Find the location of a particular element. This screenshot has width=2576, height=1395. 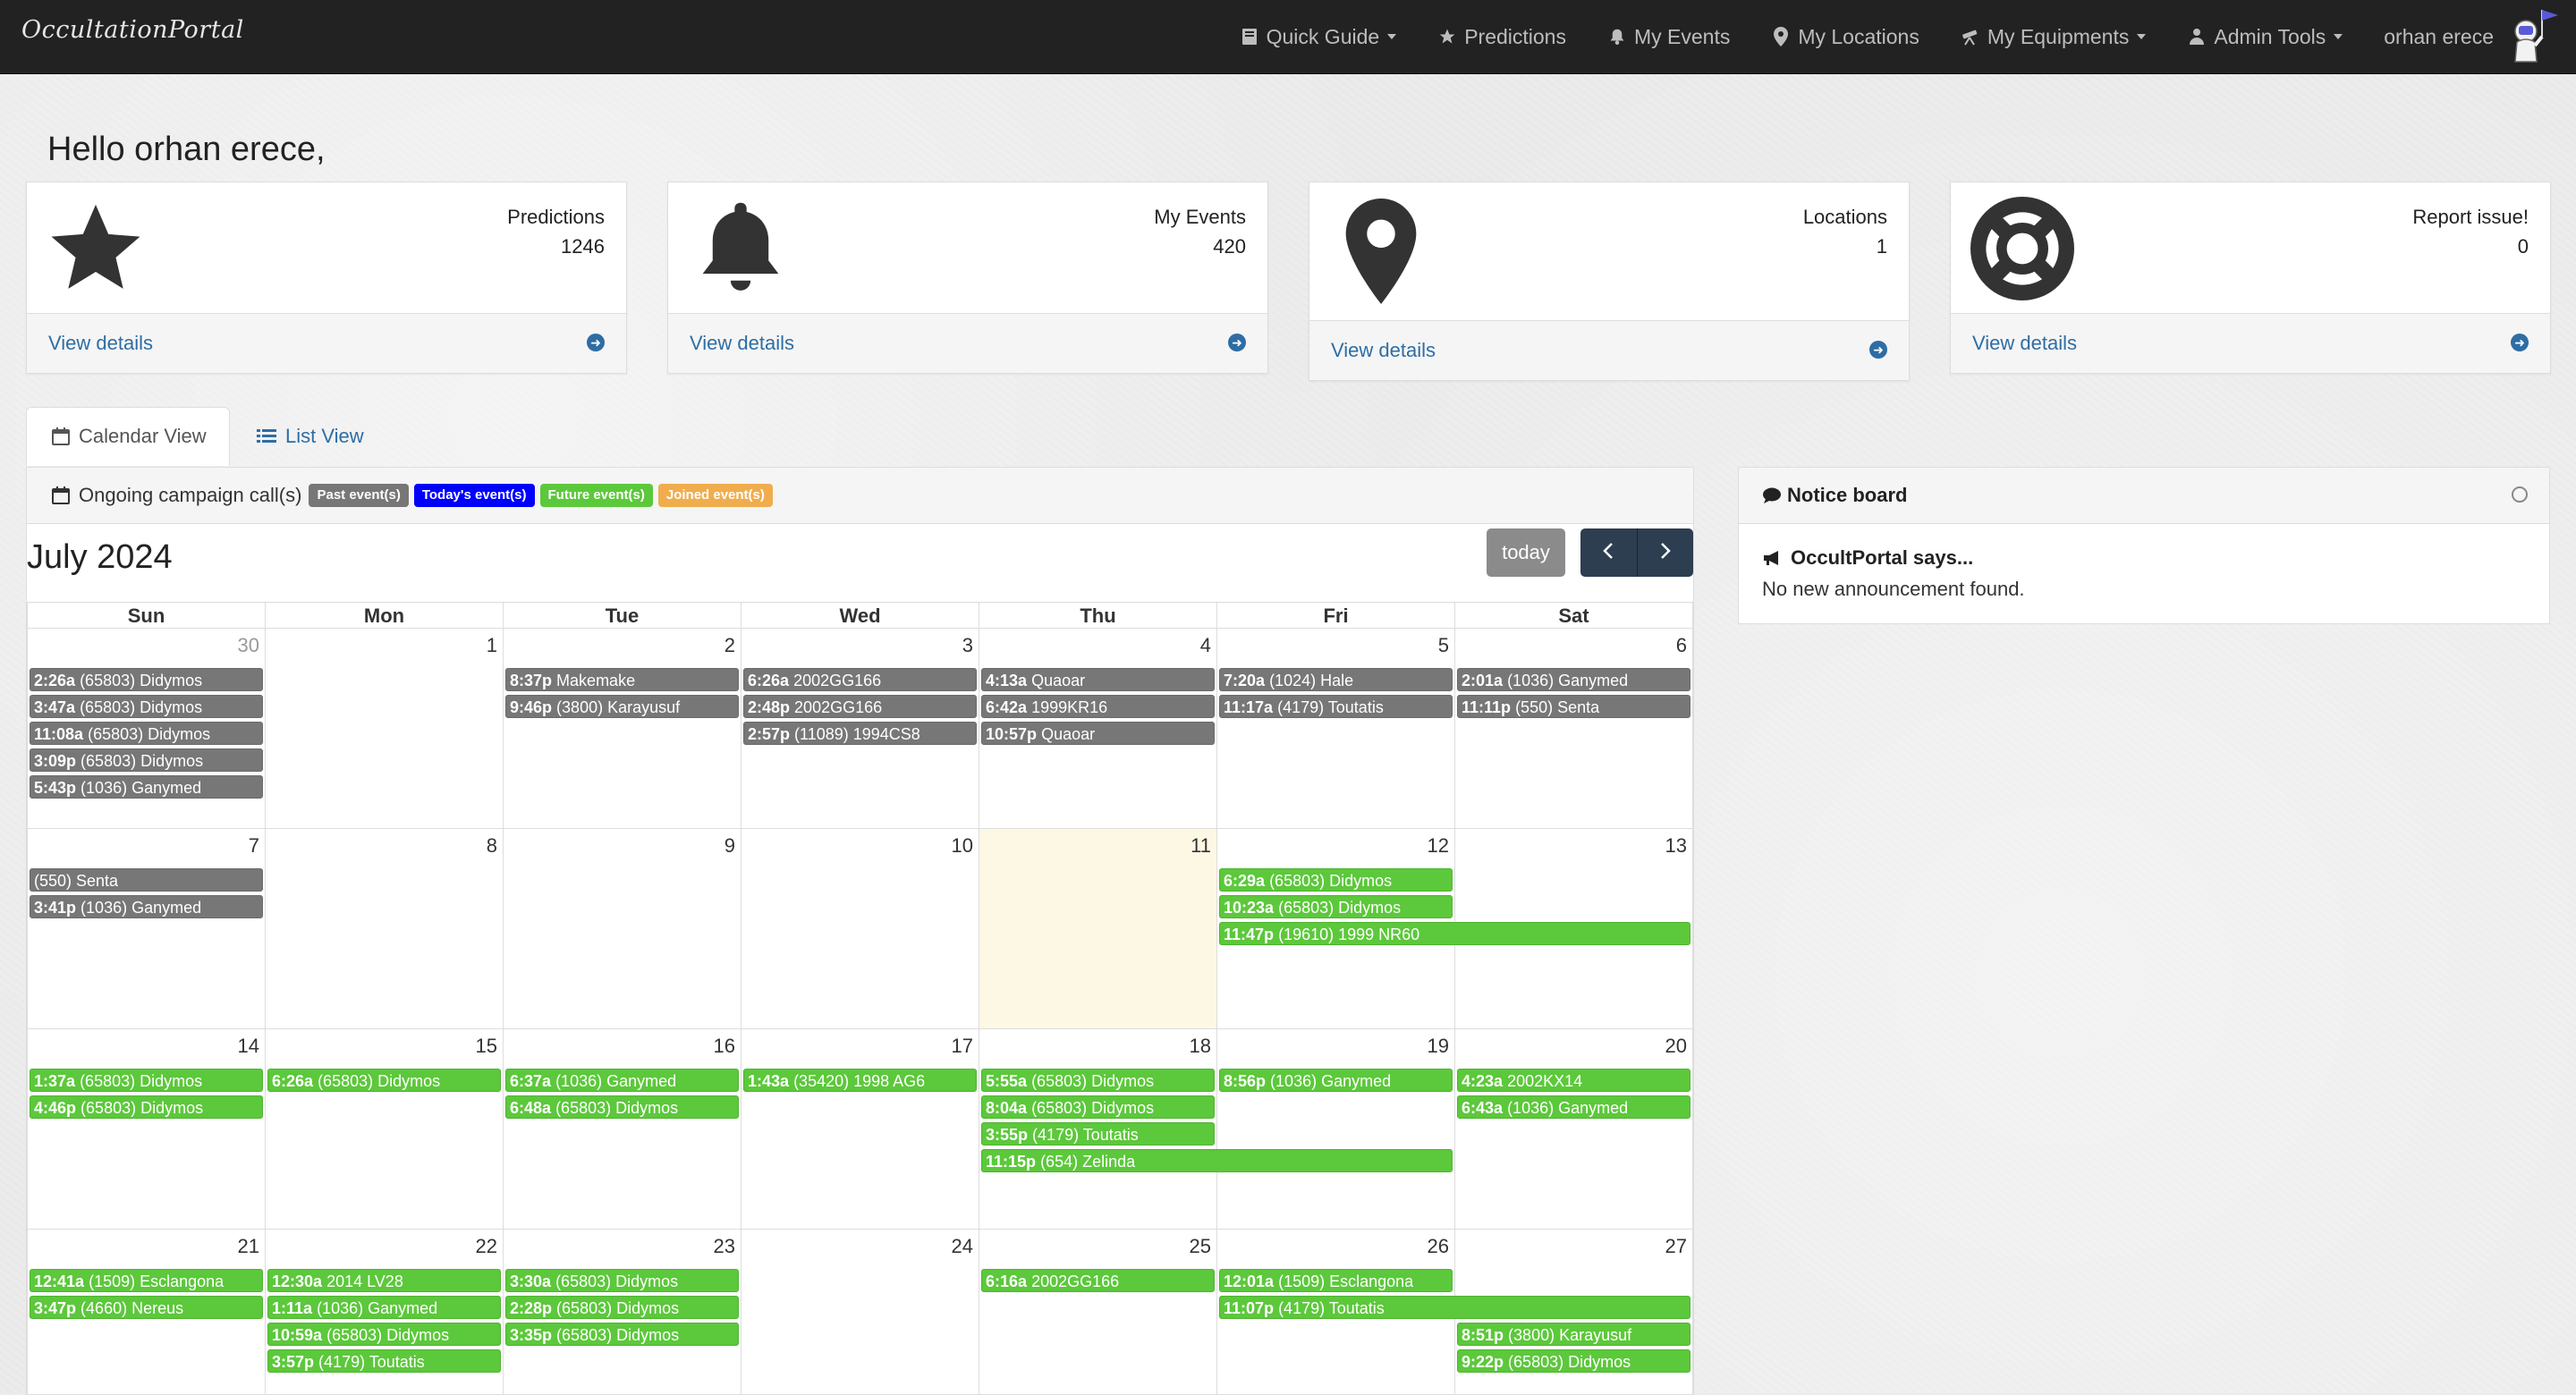

nav-quick-guide: Quick Guide is located at coordinates (1318, 37).